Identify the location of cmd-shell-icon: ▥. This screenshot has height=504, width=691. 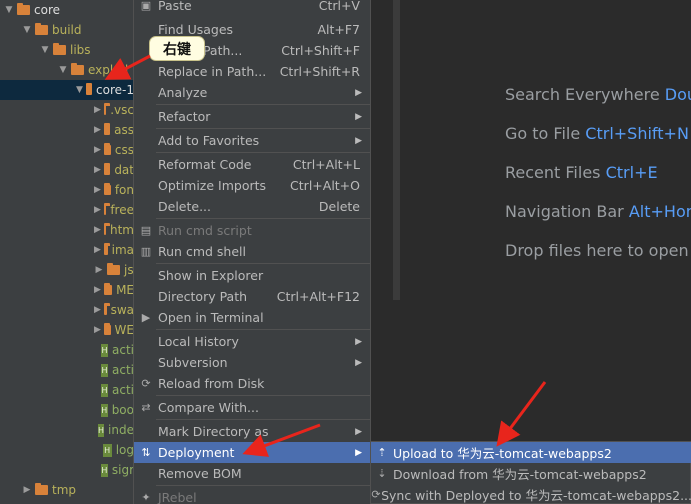
(146, 251).